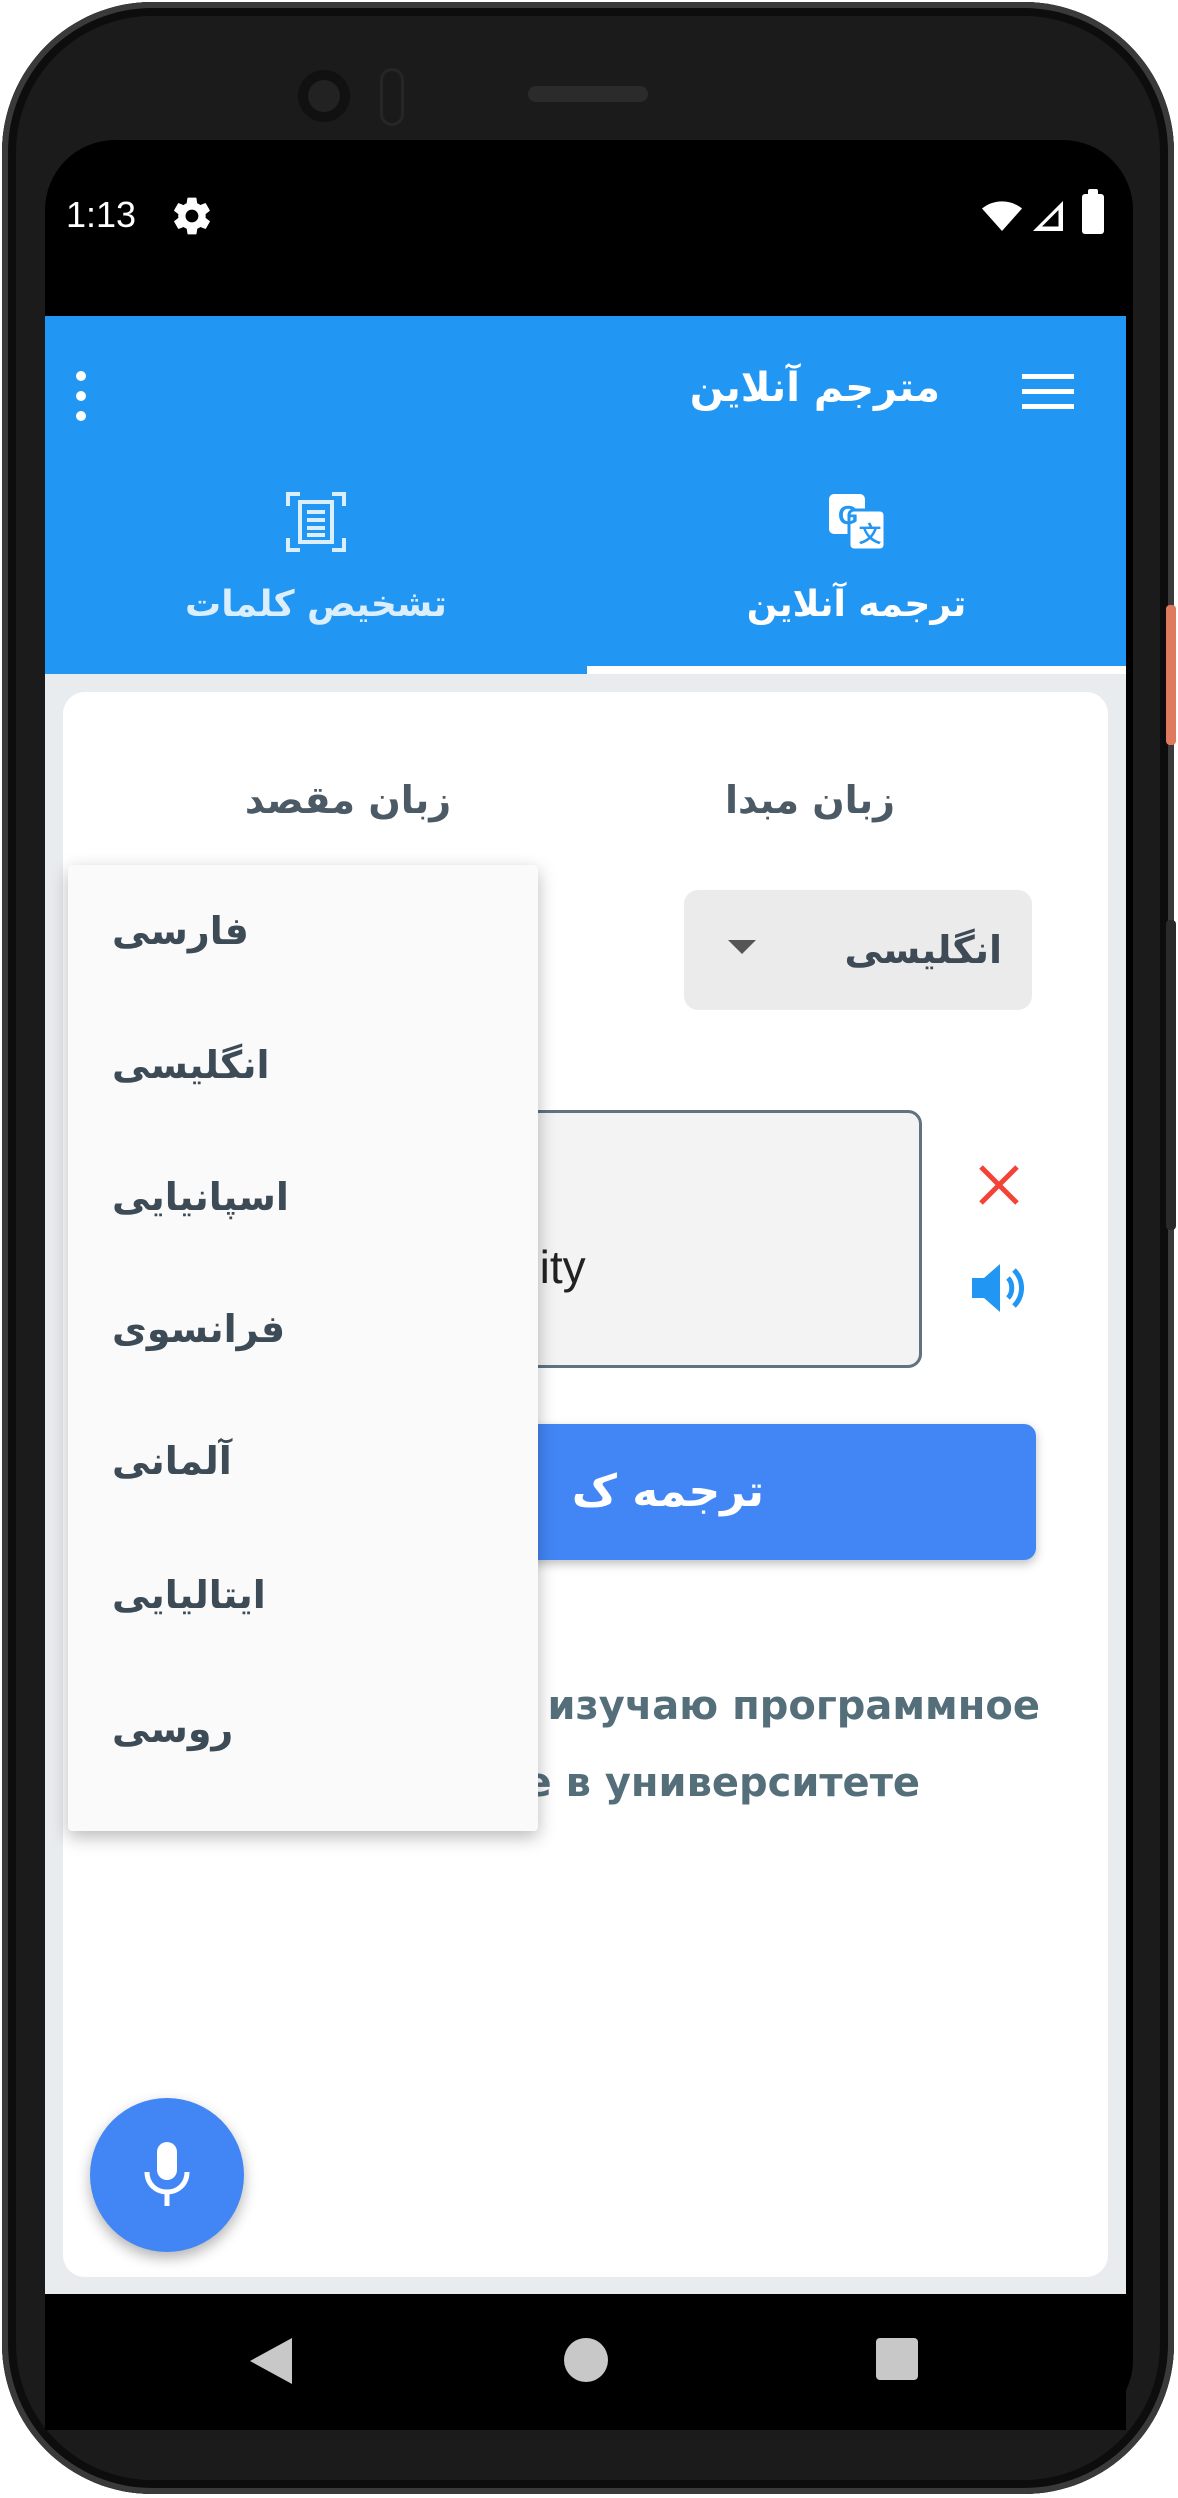 This screenshot has height=2498, width=1178. What do you see at coordinates (271, 2361) in the screenshot?
I see `back-icon` at bounding box center [271, 2361].